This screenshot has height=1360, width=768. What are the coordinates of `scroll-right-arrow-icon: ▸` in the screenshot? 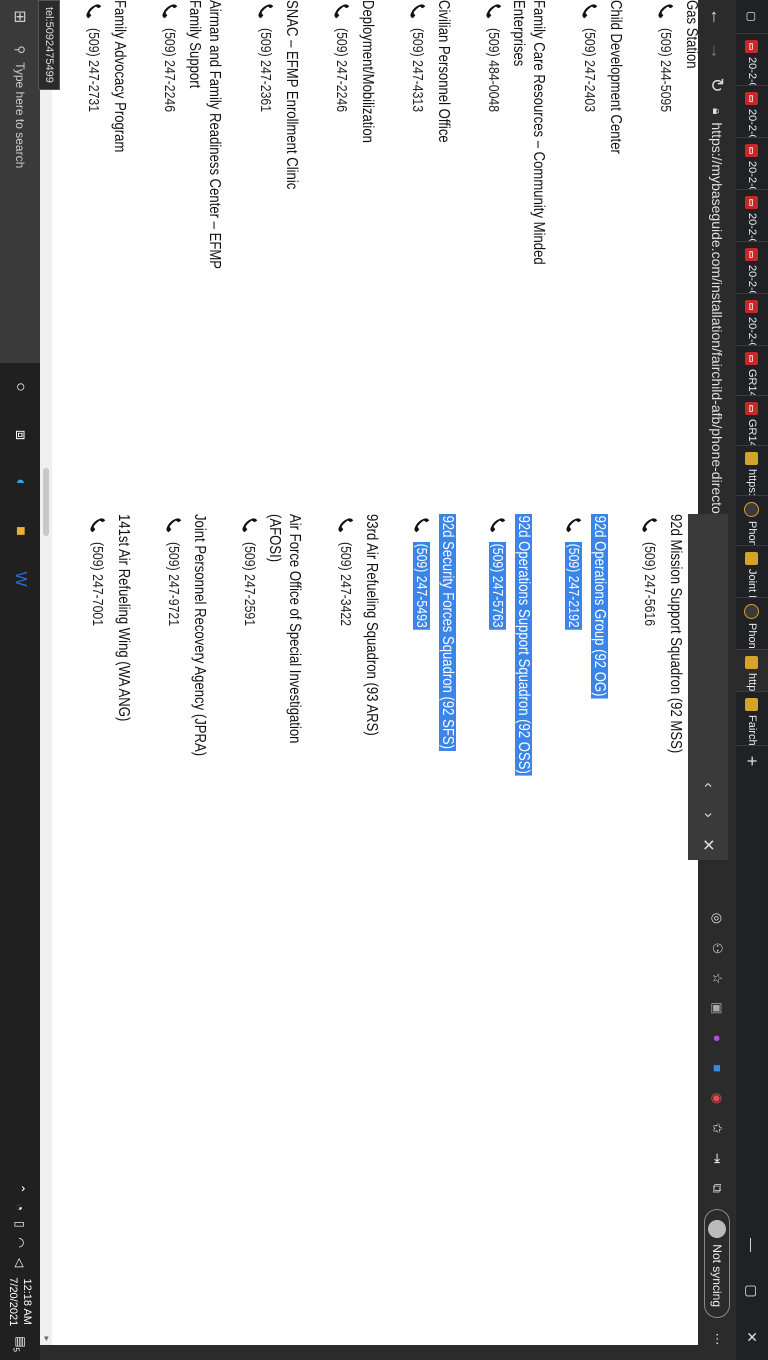 It's located at (46, 1338).